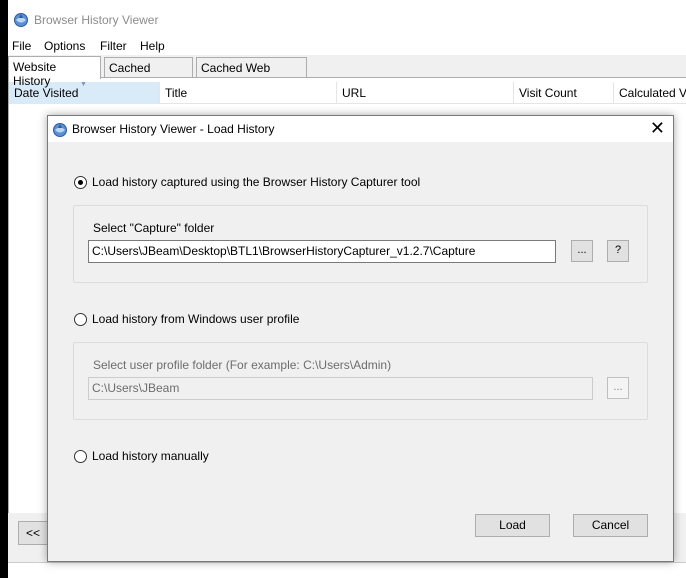  What do you see at coordinates (347, 570) in the screenshot?
I see `status-area` at bounding box center [347, 570].